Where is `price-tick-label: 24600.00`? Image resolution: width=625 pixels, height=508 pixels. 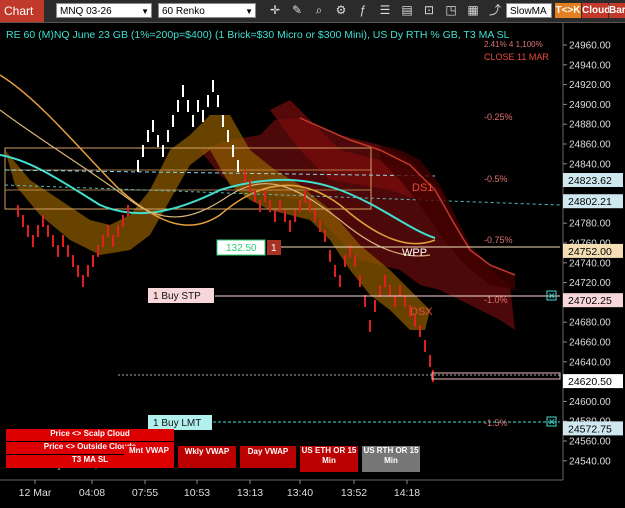 price-tick-label: 24600.00 is located at coordinates (590, 402).